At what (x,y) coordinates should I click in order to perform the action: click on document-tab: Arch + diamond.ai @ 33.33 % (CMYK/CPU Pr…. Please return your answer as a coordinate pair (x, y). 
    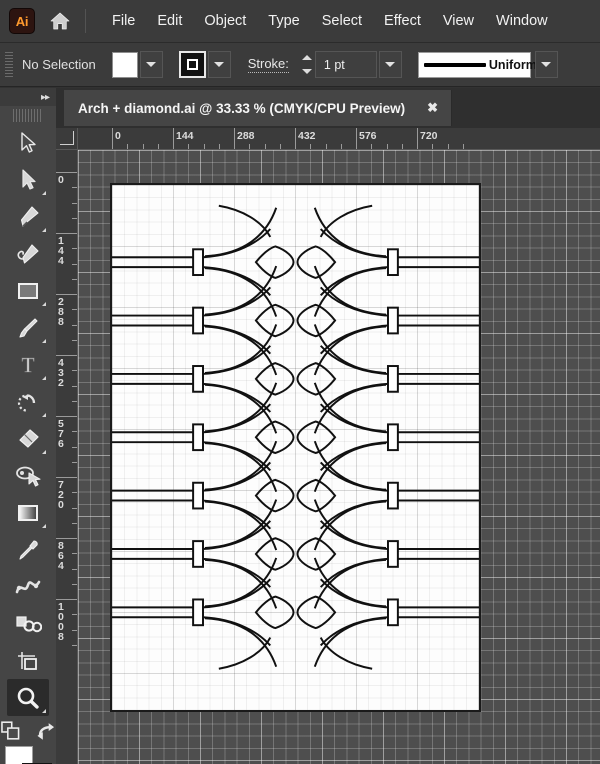
    Looking at the image, I should click on (258, 108).